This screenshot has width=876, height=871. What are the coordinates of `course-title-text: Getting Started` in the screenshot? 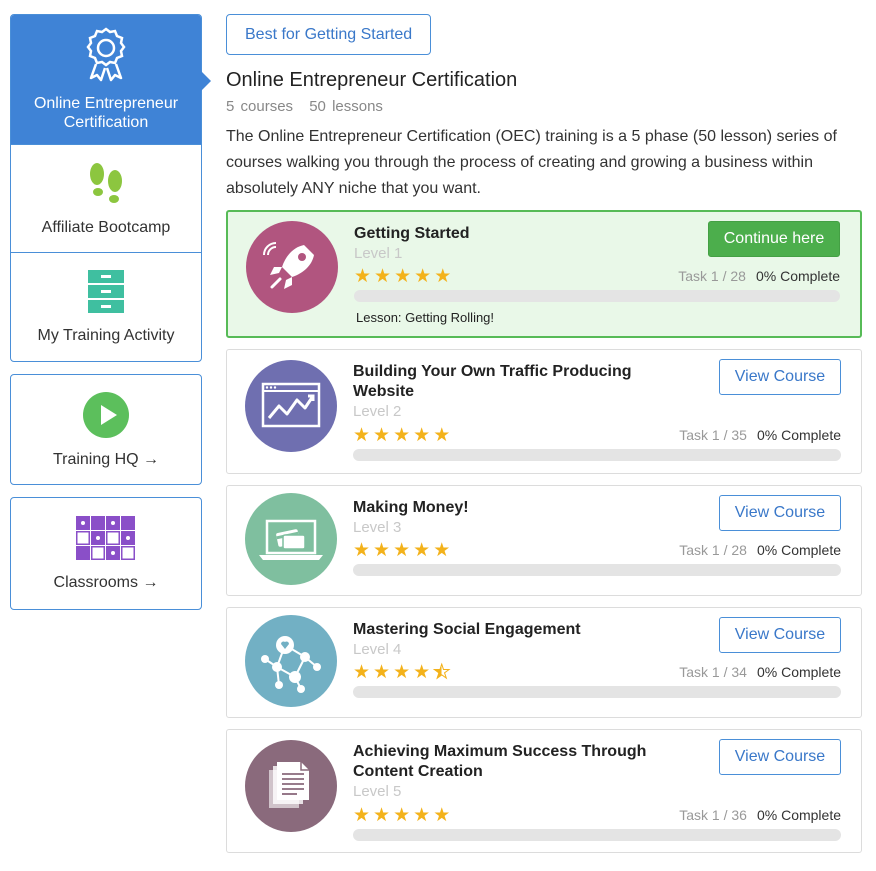 It's located at (412, 233).